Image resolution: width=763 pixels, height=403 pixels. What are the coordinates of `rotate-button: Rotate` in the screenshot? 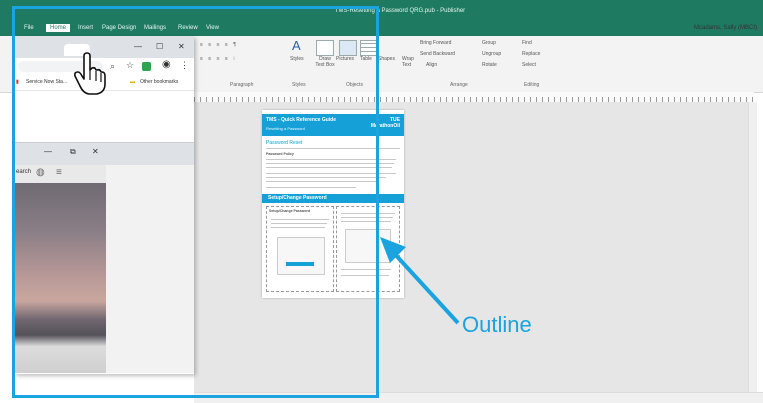 It's located at (489, 65).